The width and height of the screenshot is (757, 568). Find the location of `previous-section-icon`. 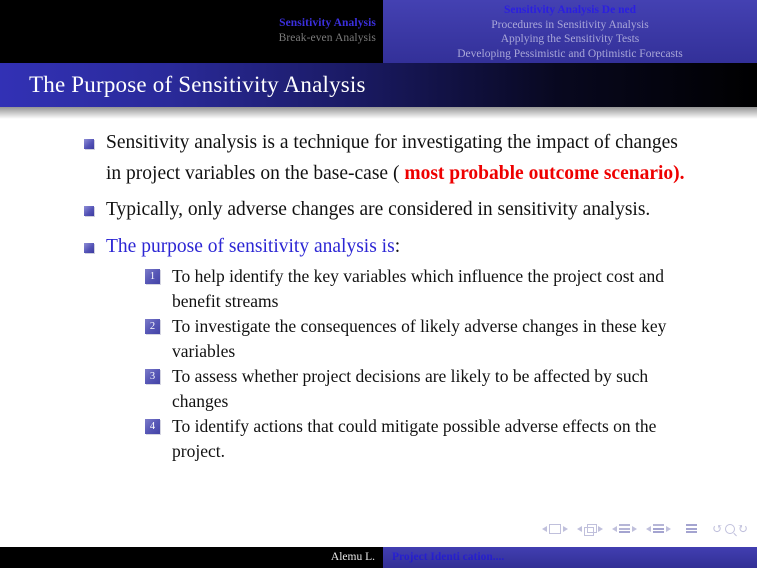

previous-section-icon is located at coordinates (649, 529).